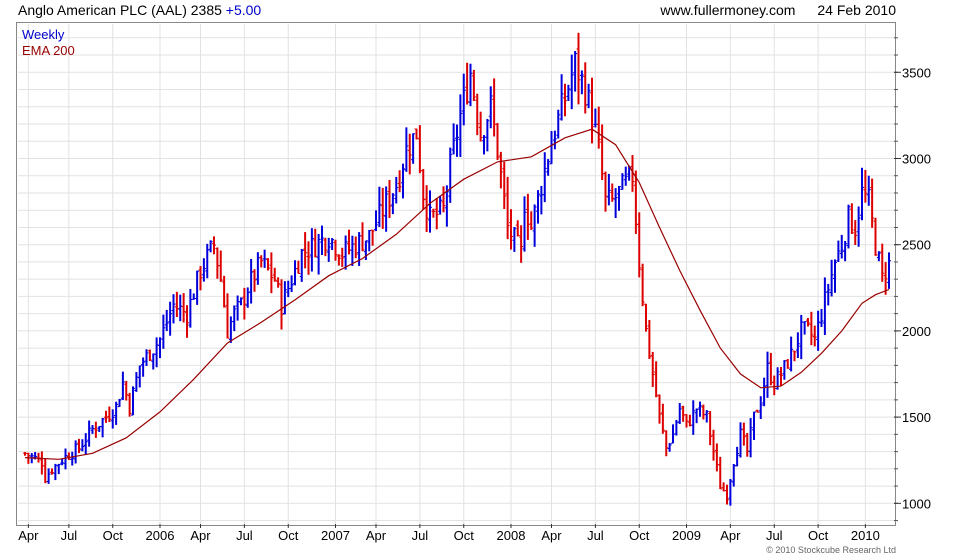  I want to click on x-tick-label: 2010, so click(865, 535).